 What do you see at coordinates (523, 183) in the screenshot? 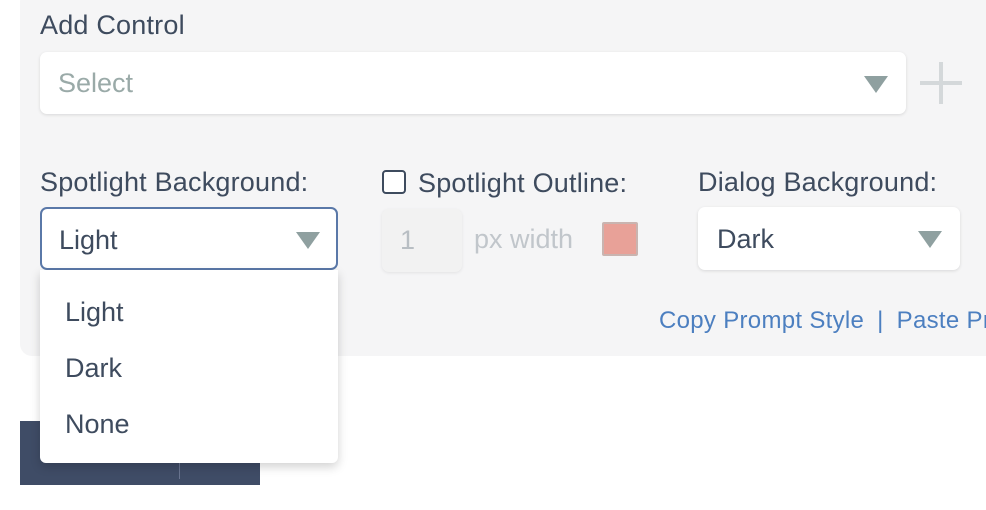
I see `spotlight-outline-label: Spotlight Outline:` at bounding box center [523, 183].